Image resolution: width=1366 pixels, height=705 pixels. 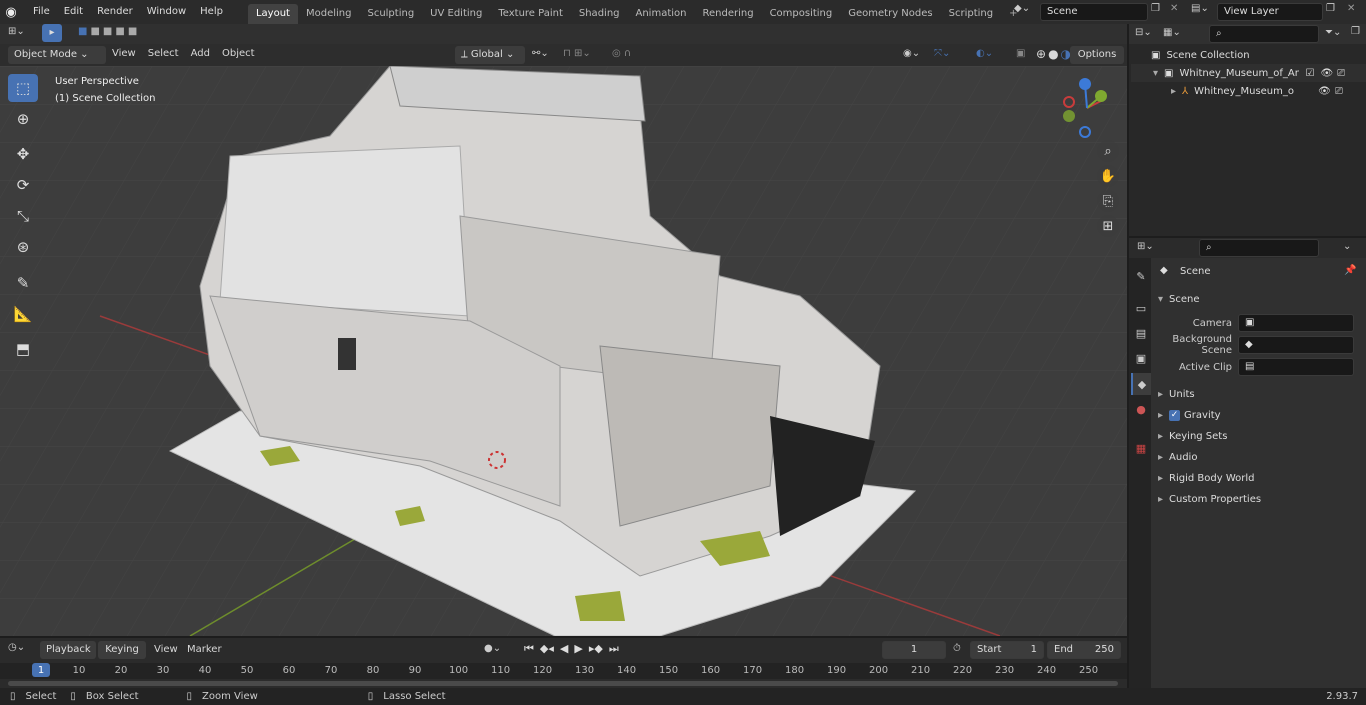 I want to click on select-box-modes: ■ ■ ■ ■ ■, so click(x=107, y=31).